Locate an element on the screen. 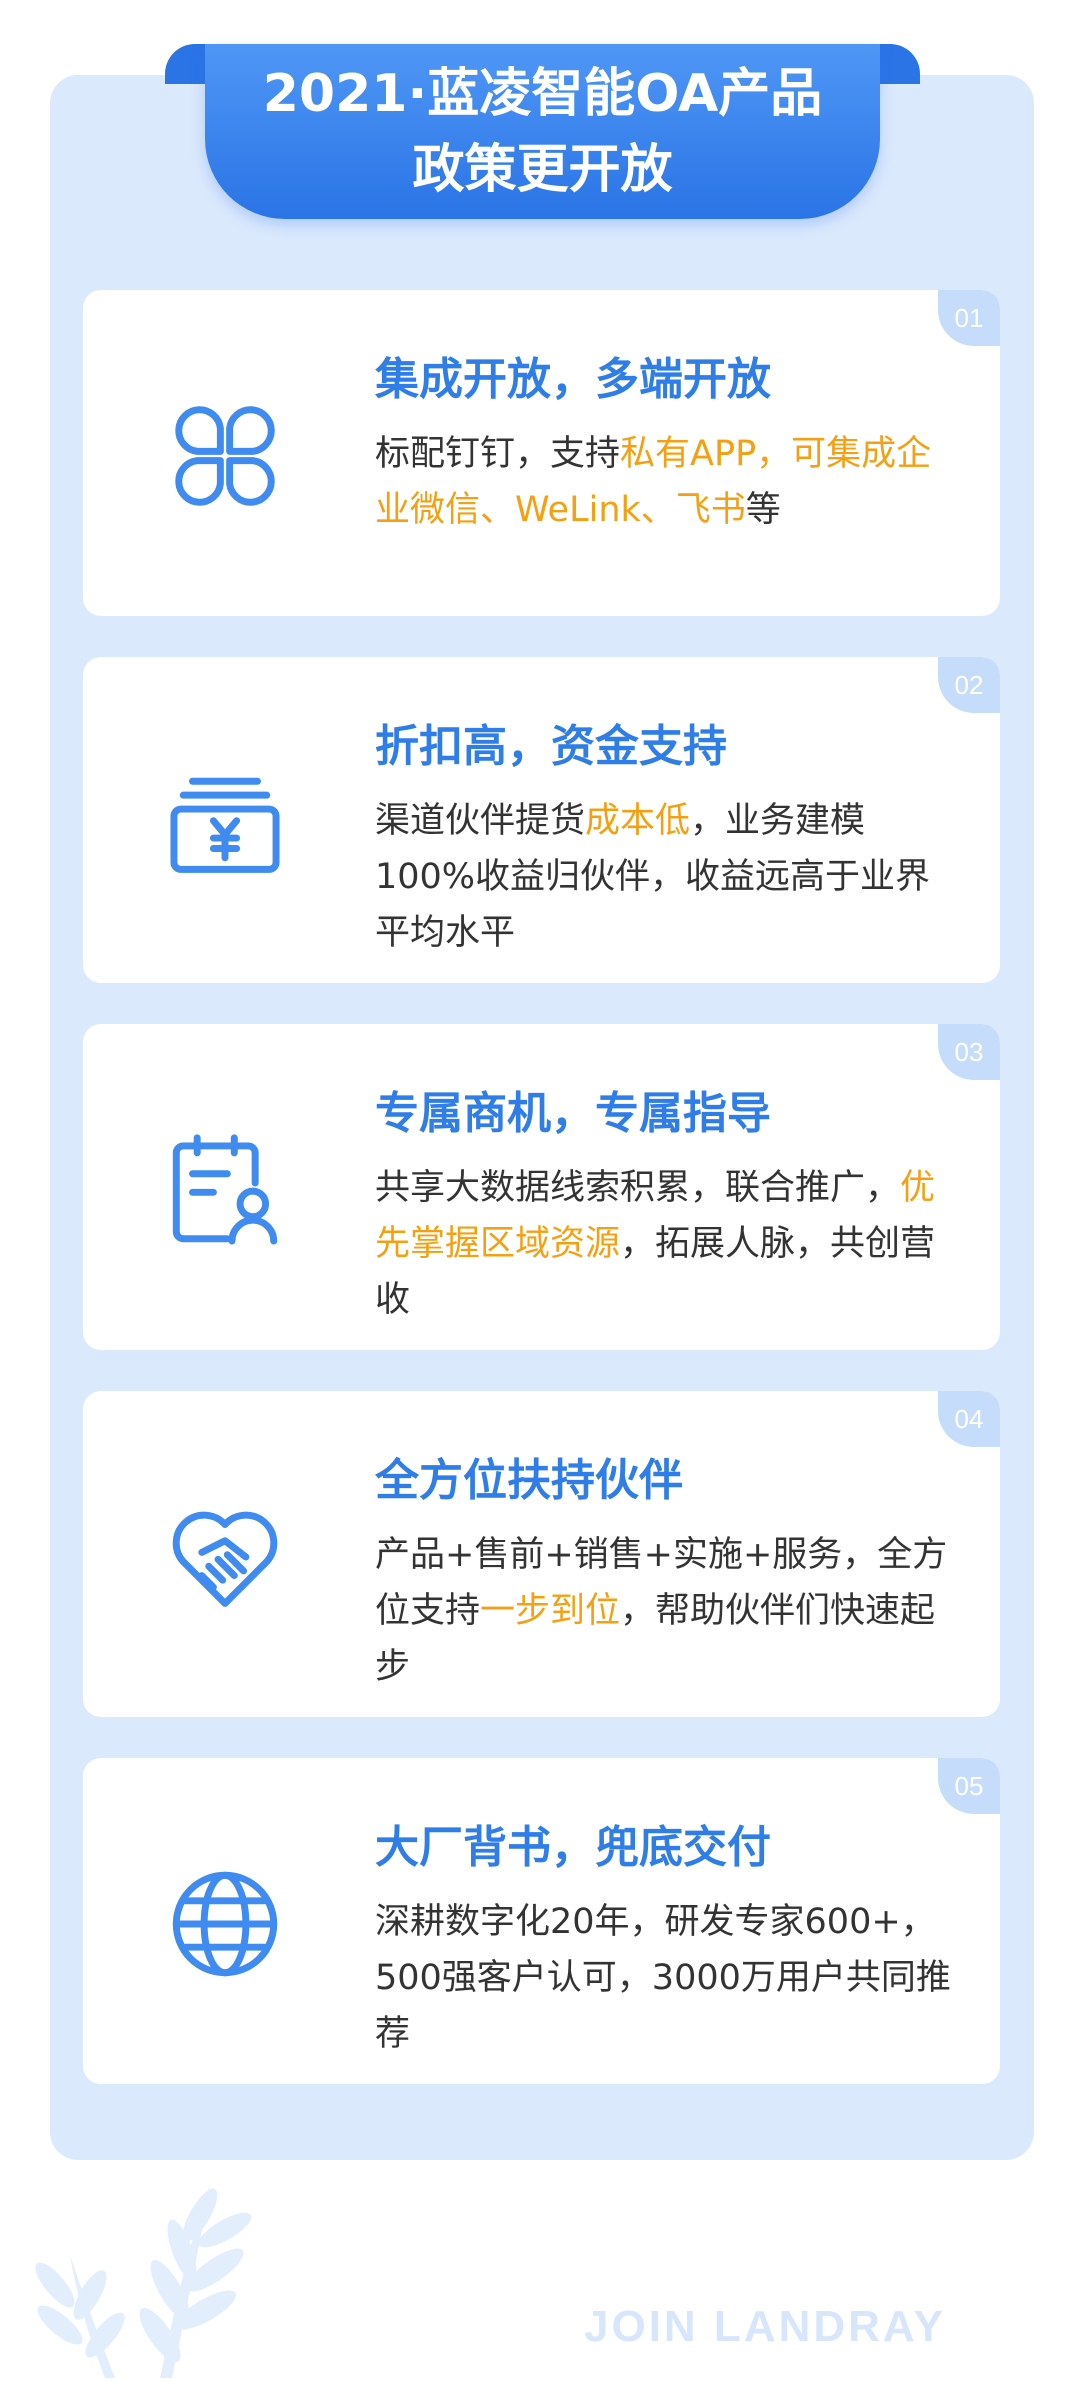 The image size is (1080, 2382). card-description: 深耕数字化20年，研发专家600+，500强客户认可，3000万用户共同推荐 is located at coordinates (665, 1978).